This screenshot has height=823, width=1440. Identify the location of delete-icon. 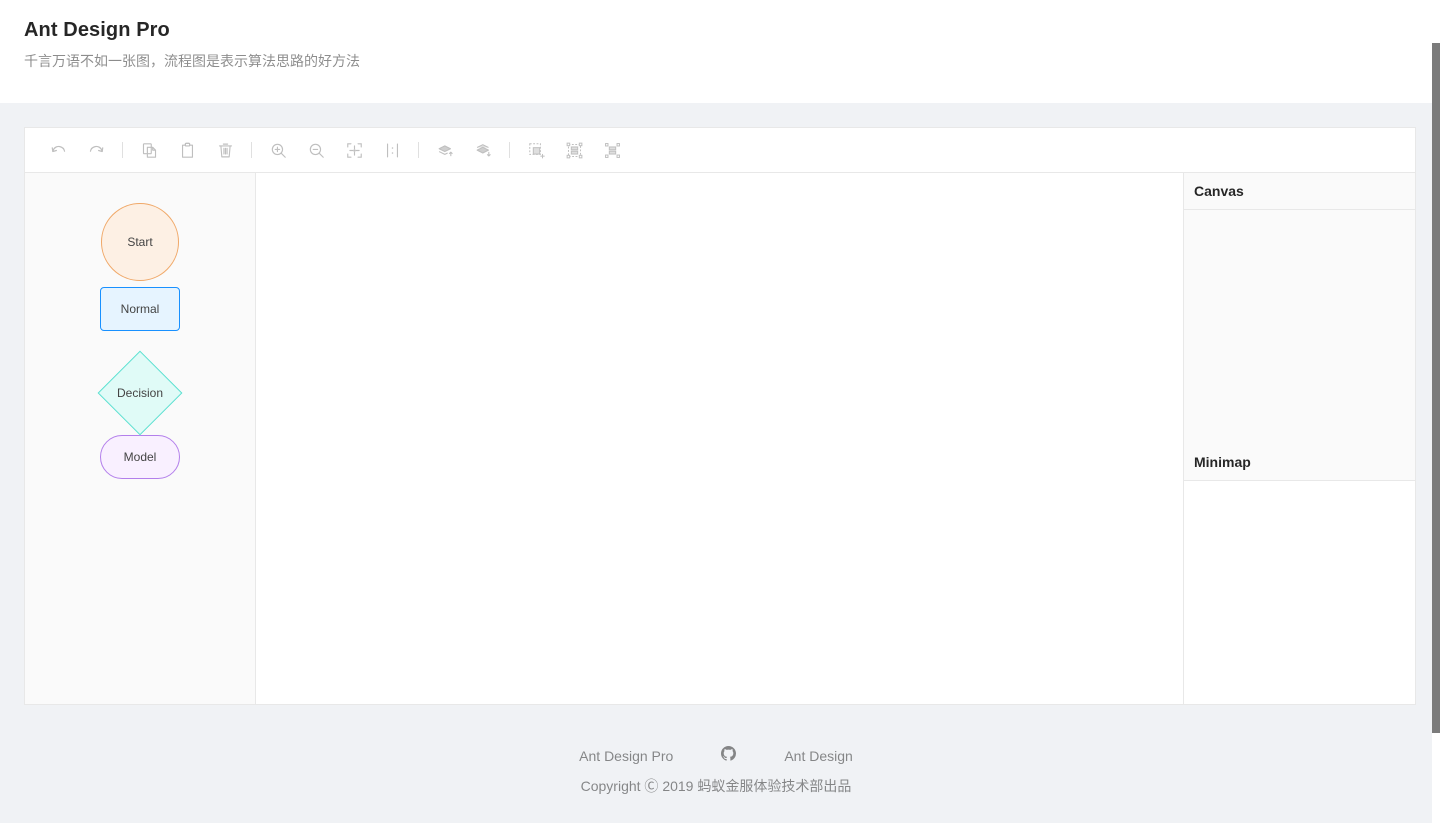
(225, 150).